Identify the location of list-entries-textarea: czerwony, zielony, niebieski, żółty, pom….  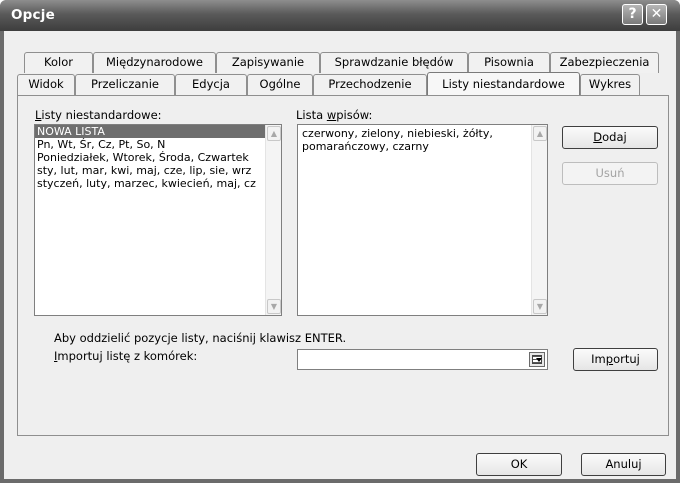
(422, 220).